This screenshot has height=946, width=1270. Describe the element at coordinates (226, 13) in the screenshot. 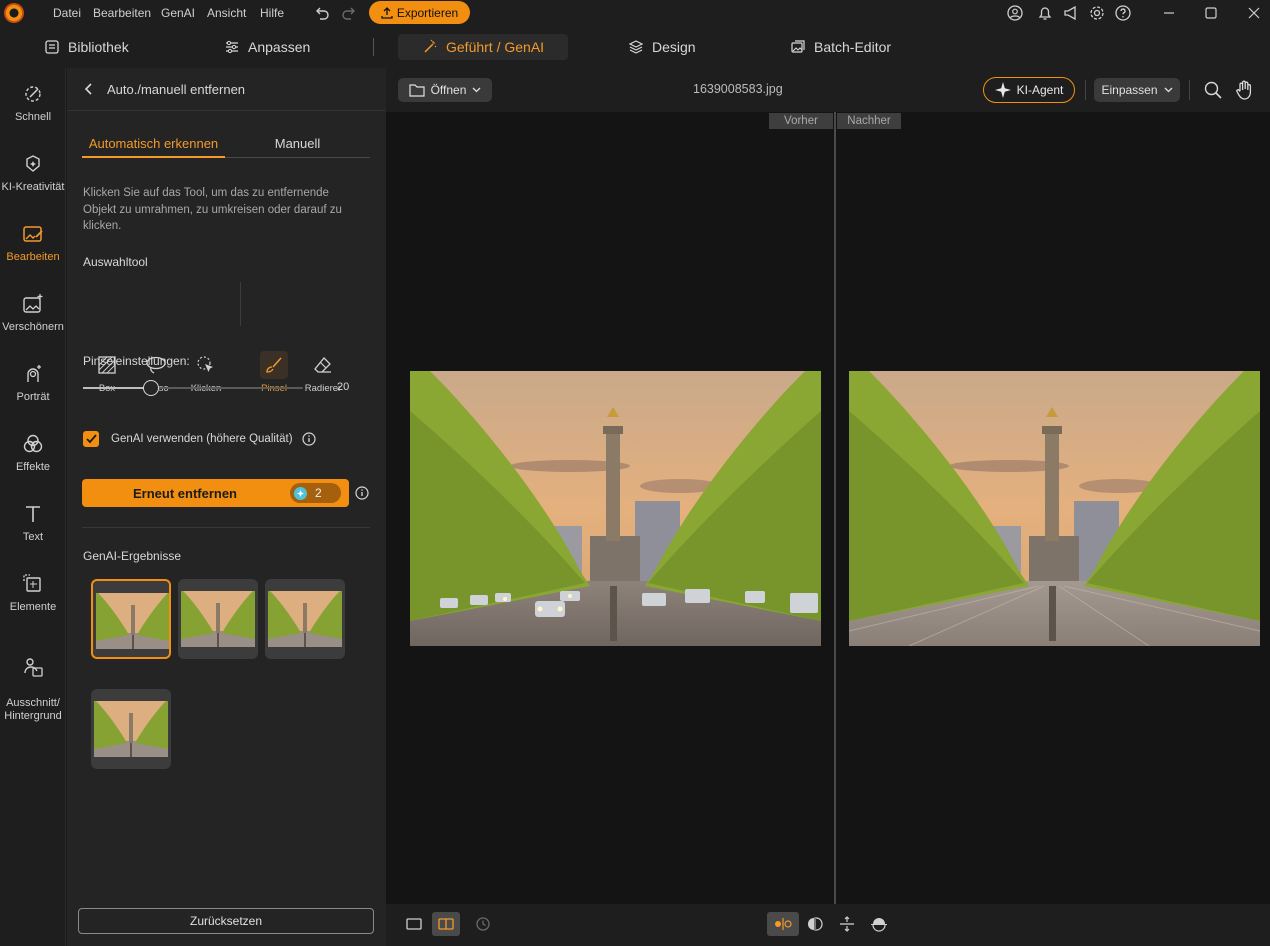

I see `menu-ansicht: Ansicht` at that location.